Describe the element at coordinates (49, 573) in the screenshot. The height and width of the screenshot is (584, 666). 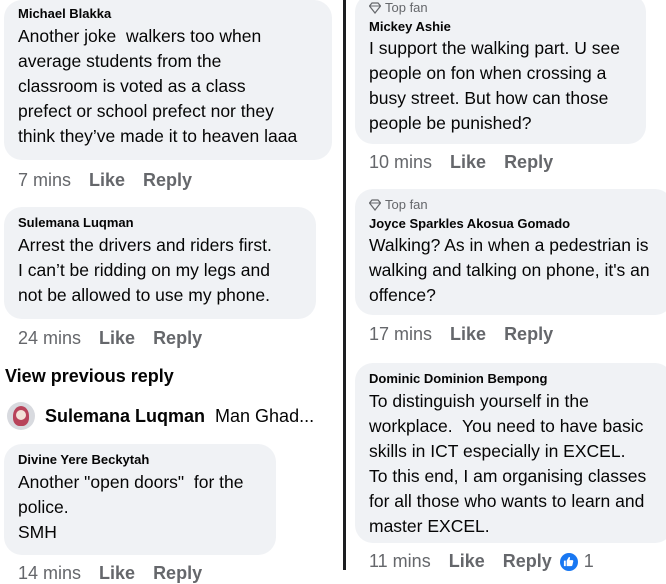
I see `comment-timestamp: 14 mins` at that location.